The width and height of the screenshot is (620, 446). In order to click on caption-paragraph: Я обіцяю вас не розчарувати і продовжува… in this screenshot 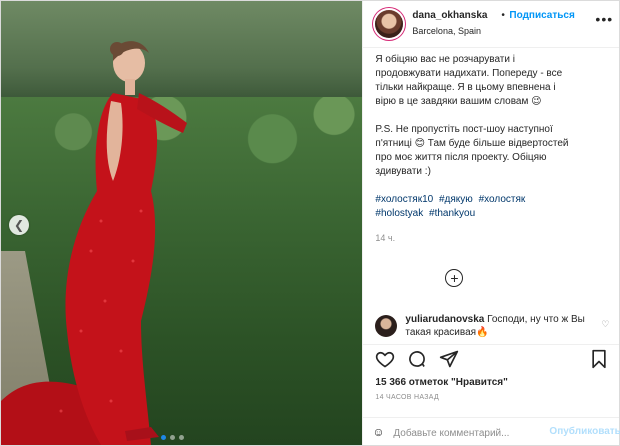, I will do `click(469, 80)`.